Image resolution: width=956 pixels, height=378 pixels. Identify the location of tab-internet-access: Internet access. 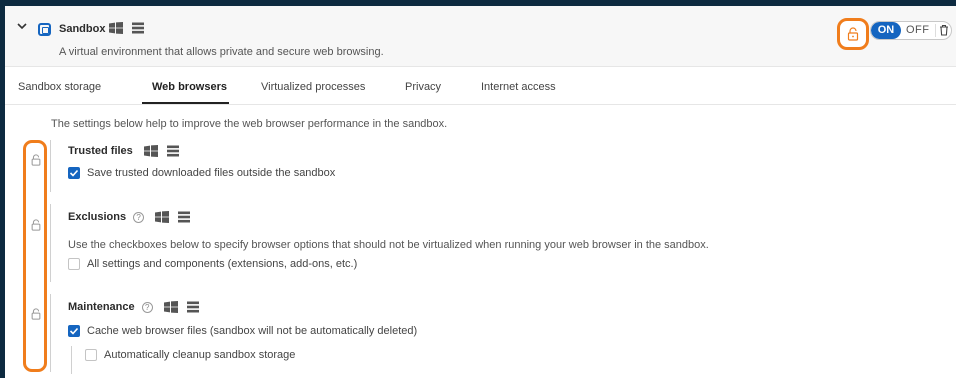
(518, 87).